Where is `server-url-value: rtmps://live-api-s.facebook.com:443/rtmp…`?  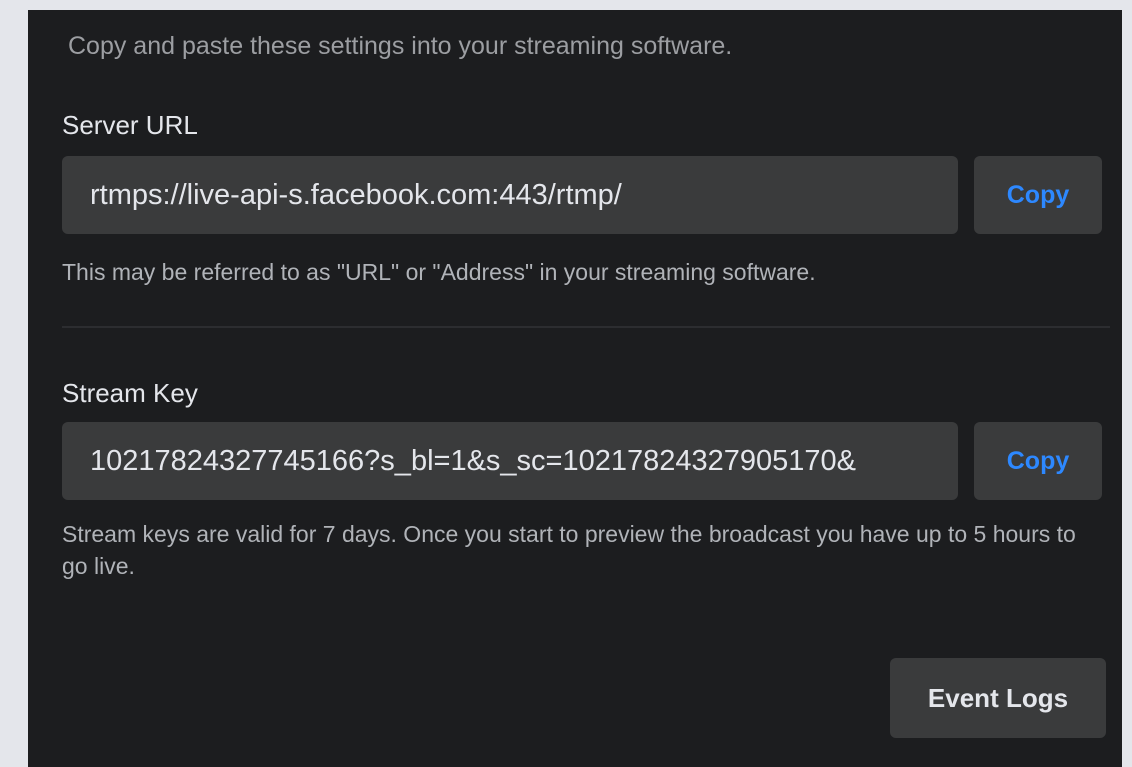
server-url-value: rtmps://live-api-s.facebook.com:443/rtmp… is located at coordinates (510, 195).